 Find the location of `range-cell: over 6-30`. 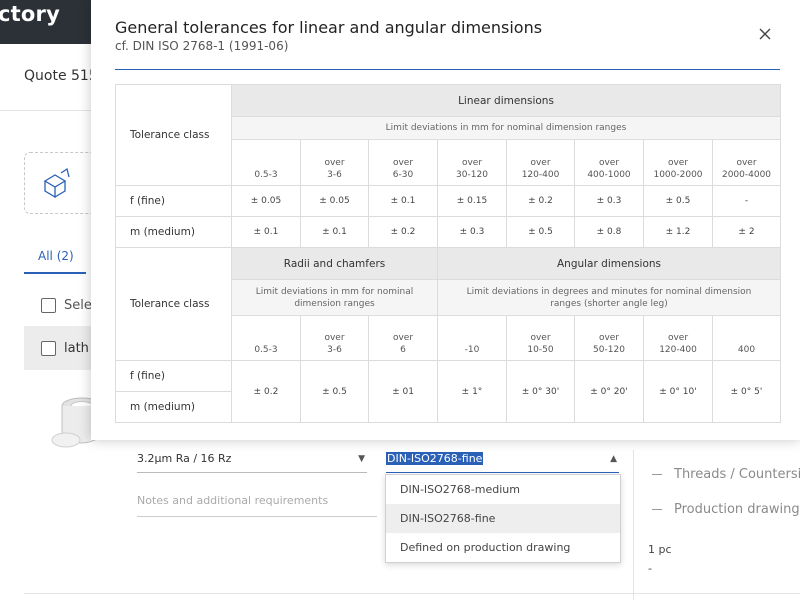

range-cell: over 6-30 is located at coordinates (403, 162).